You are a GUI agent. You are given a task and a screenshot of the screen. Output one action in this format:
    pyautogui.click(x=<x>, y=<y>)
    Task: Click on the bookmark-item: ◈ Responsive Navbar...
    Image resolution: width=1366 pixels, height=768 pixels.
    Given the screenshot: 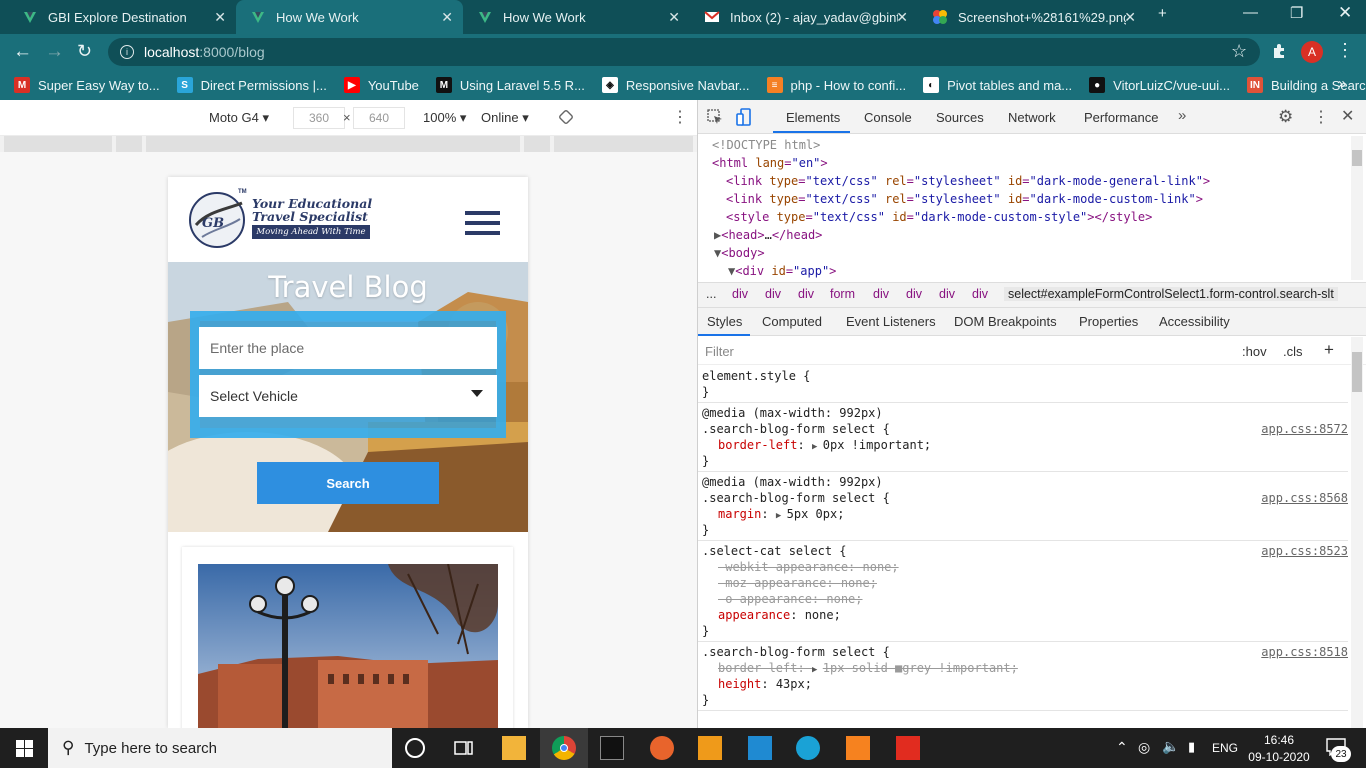 What is the action you would take?
    pyautogui.click(x=675, y=85)
    